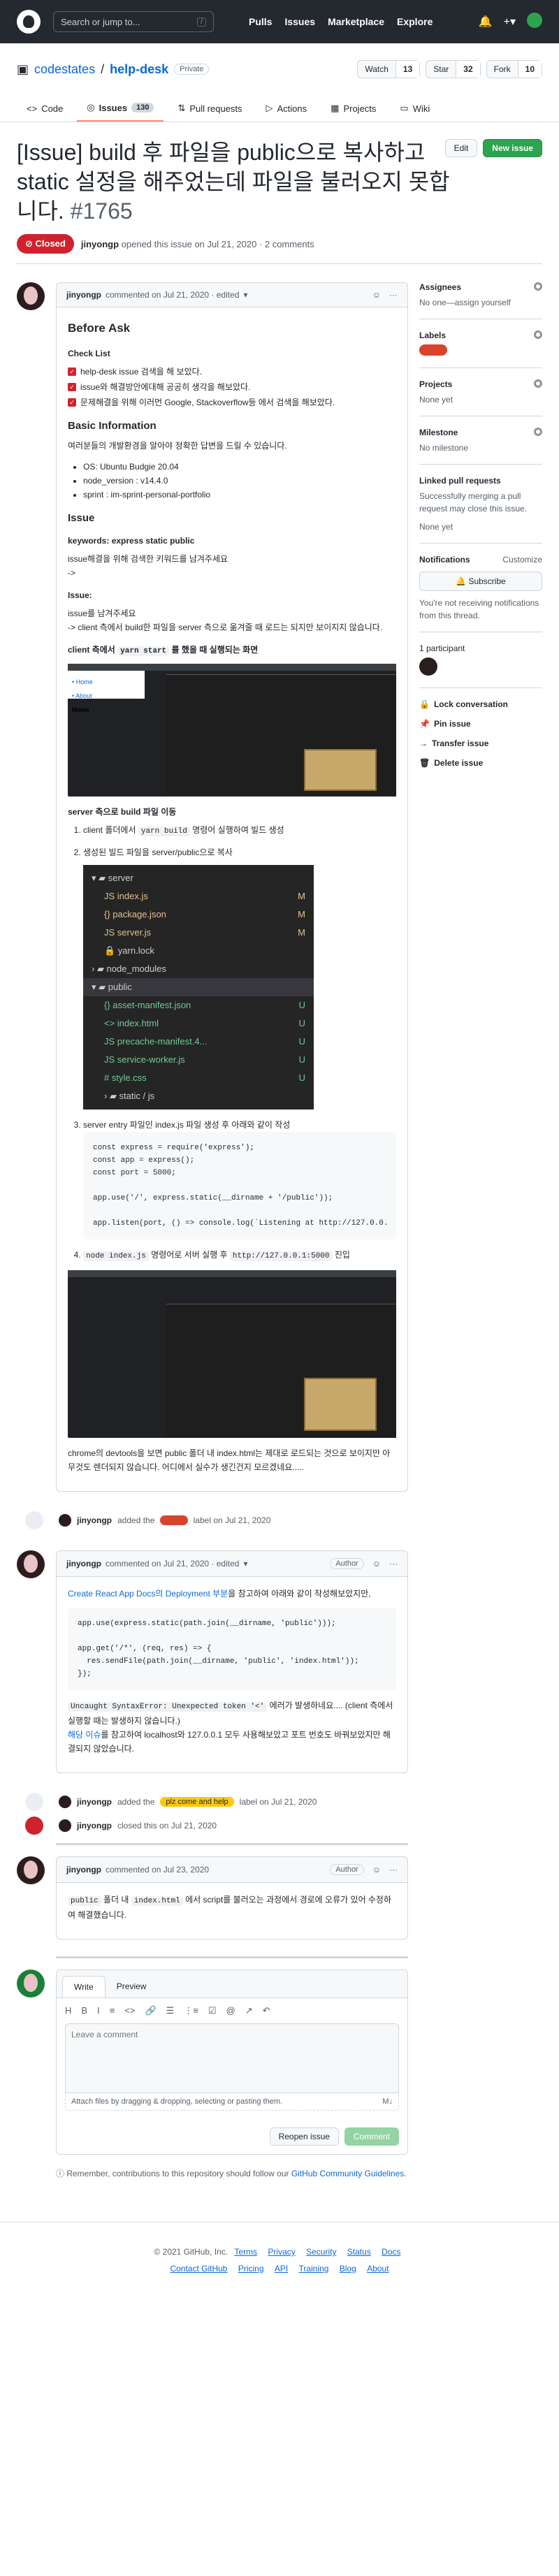  I want to click on client-screenshot: • Home • About Home, so click(232, 730).